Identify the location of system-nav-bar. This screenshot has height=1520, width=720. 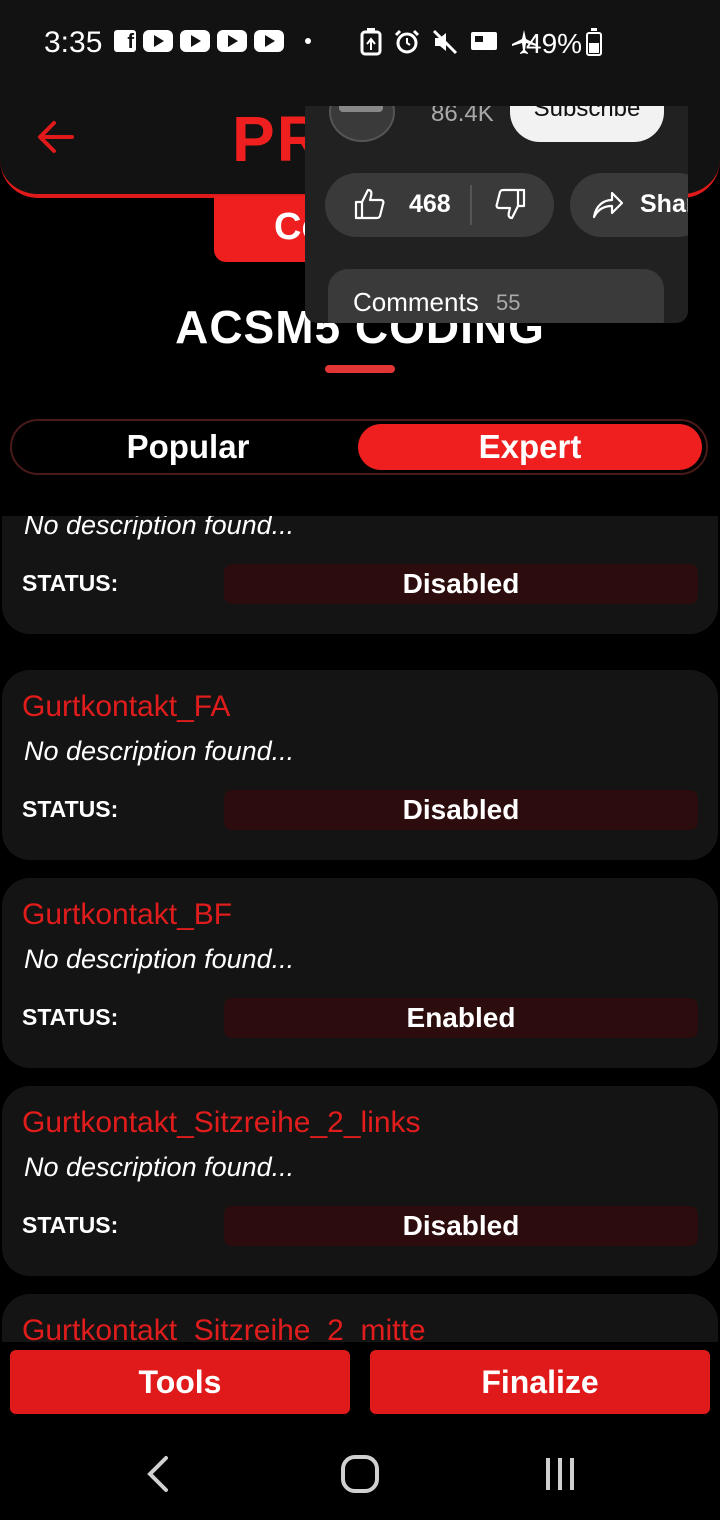
(360, 1473).